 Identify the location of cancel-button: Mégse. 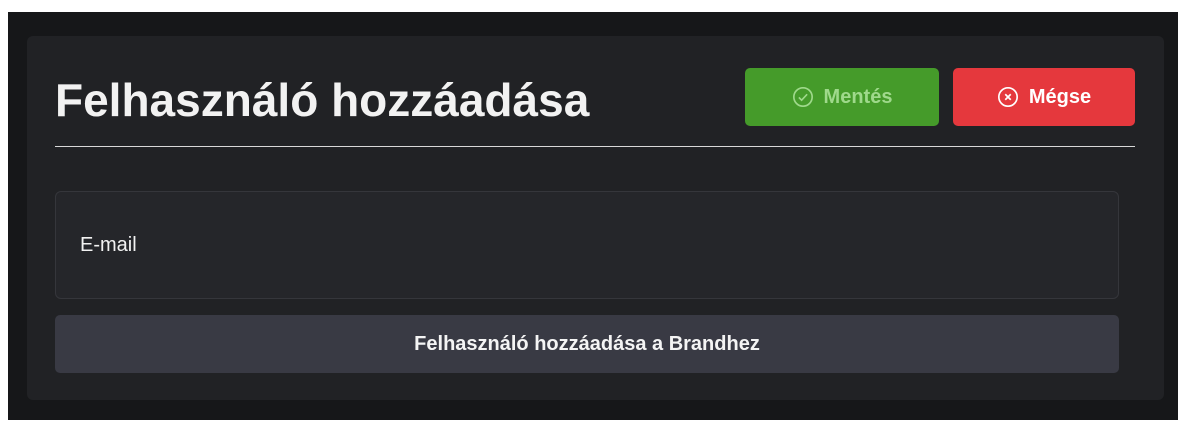
(1044, 97).